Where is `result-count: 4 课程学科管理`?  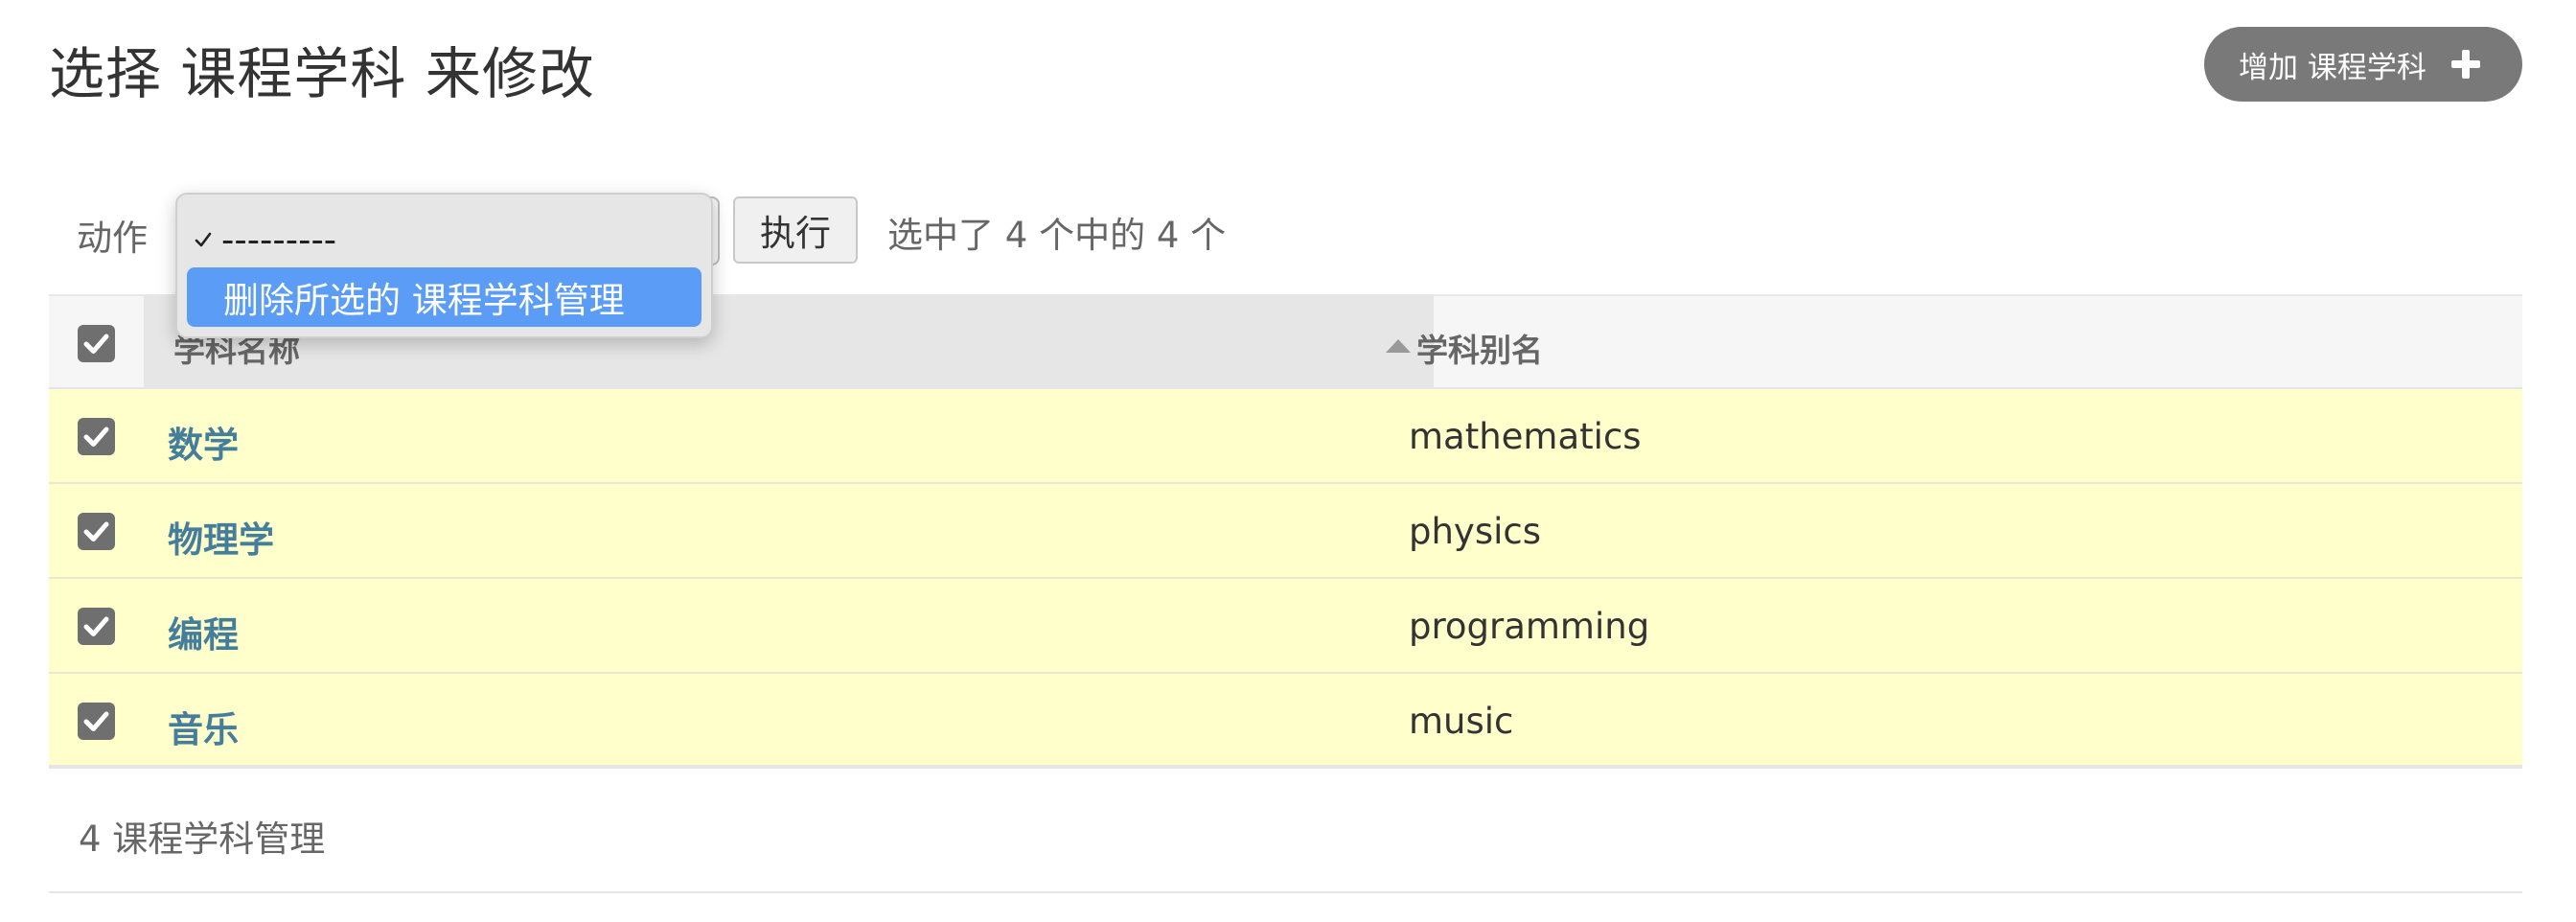
result-count: 4 课程学科管理 is located at coordinates (202, 839).